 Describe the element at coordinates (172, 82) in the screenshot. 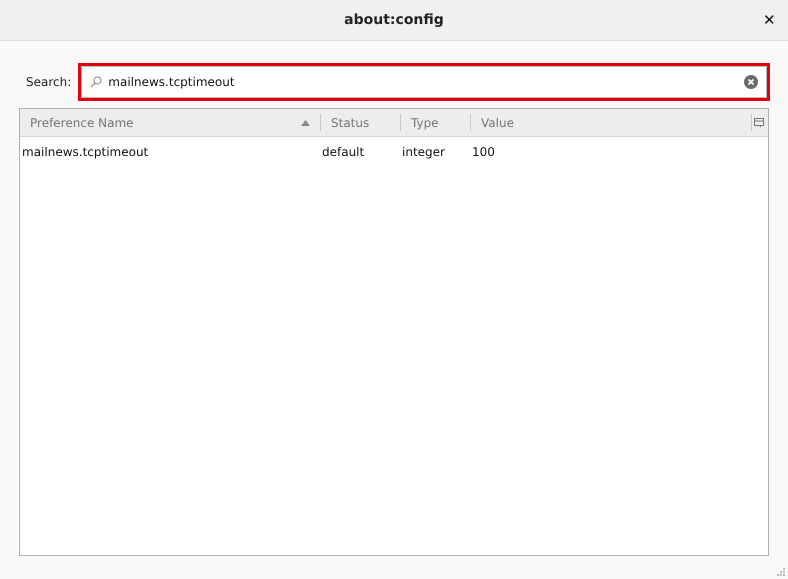

I see `search-query: mailnews.tcptimeout` at that location.